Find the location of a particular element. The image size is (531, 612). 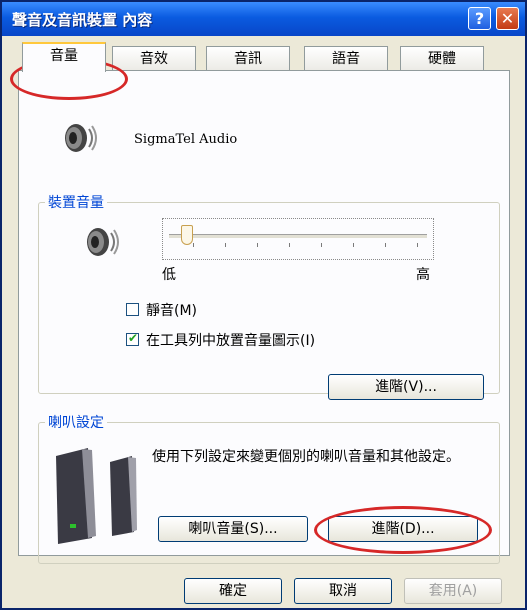

volume-high-label: 高 is located at coordinates (423, 275).